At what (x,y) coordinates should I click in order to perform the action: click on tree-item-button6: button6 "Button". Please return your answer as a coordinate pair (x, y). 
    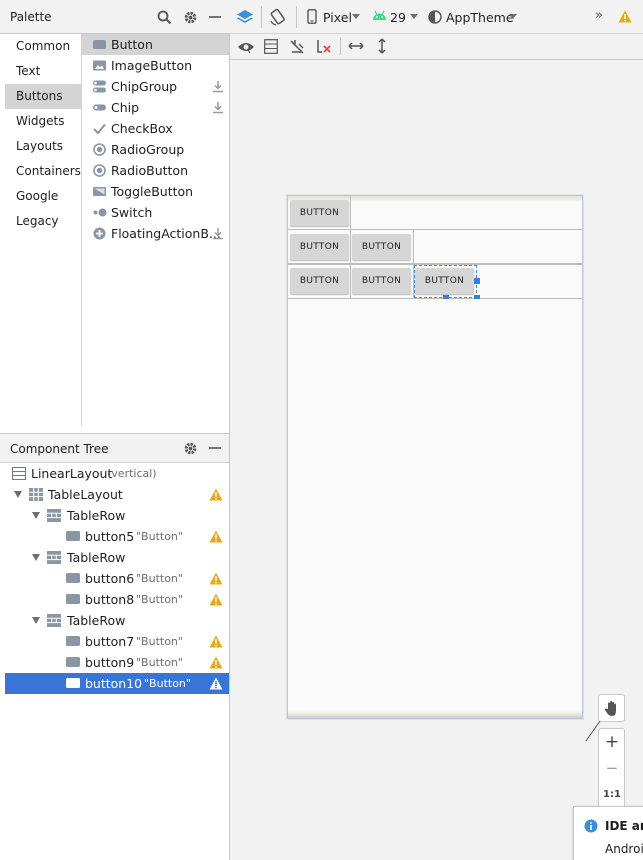
    Looking at the image, I should click on (117, 578).